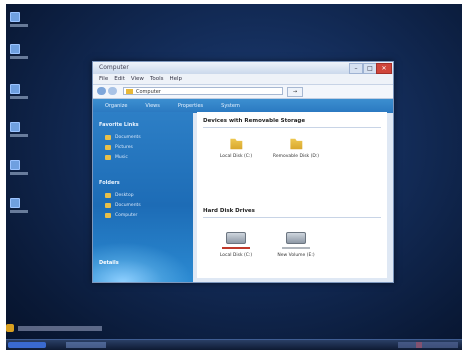 The width and height of the screenshot is (468, 361). Describe the element at coordinates (119, 195) in the screenshot. I see `sidebar-item-desktop: Desktop` at that location.